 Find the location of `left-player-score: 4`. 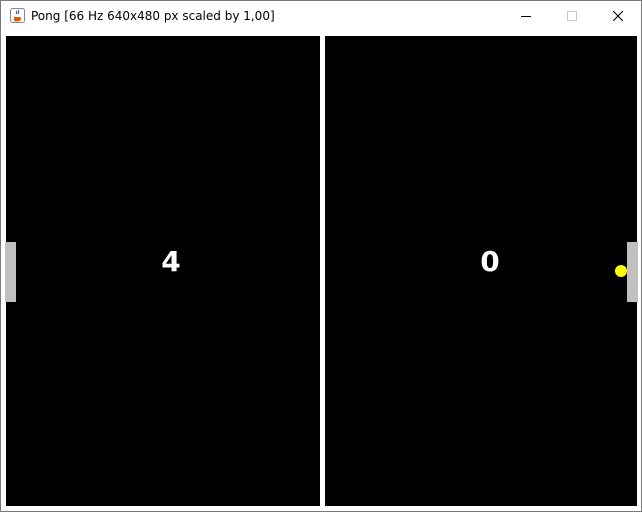

left-player-score: 4 is located at coordinates (171, 261).